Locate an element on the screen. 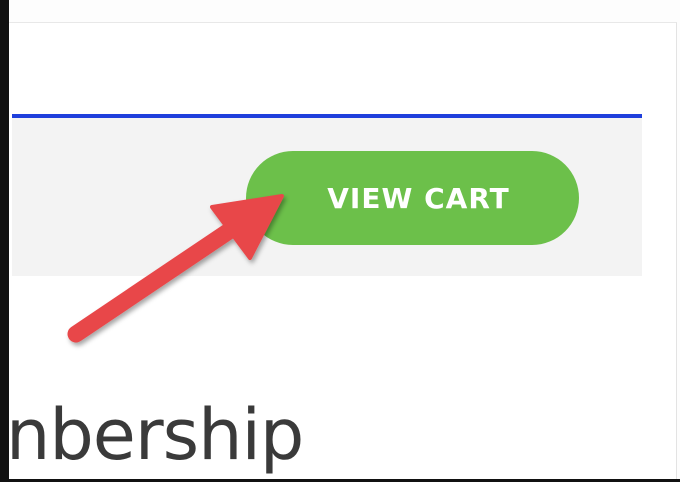  window-edge is located at coordinates (4, 241).